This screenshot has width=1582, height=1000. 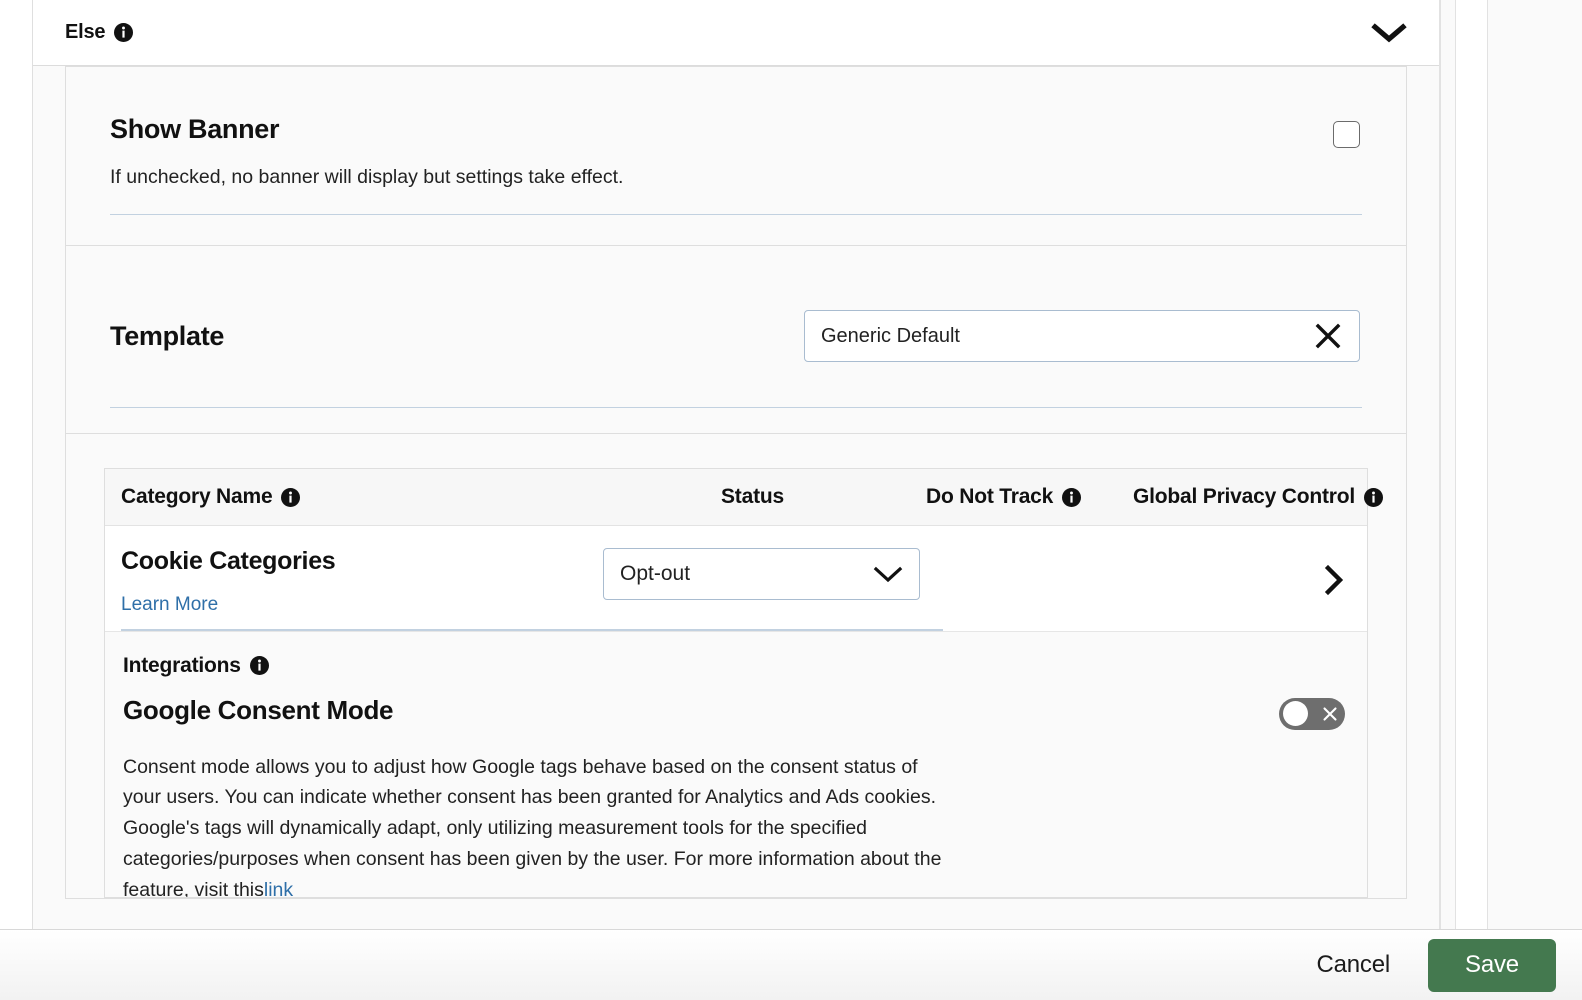 I want to click on template-input-value: Generic Default, so click(x=890, y=335).